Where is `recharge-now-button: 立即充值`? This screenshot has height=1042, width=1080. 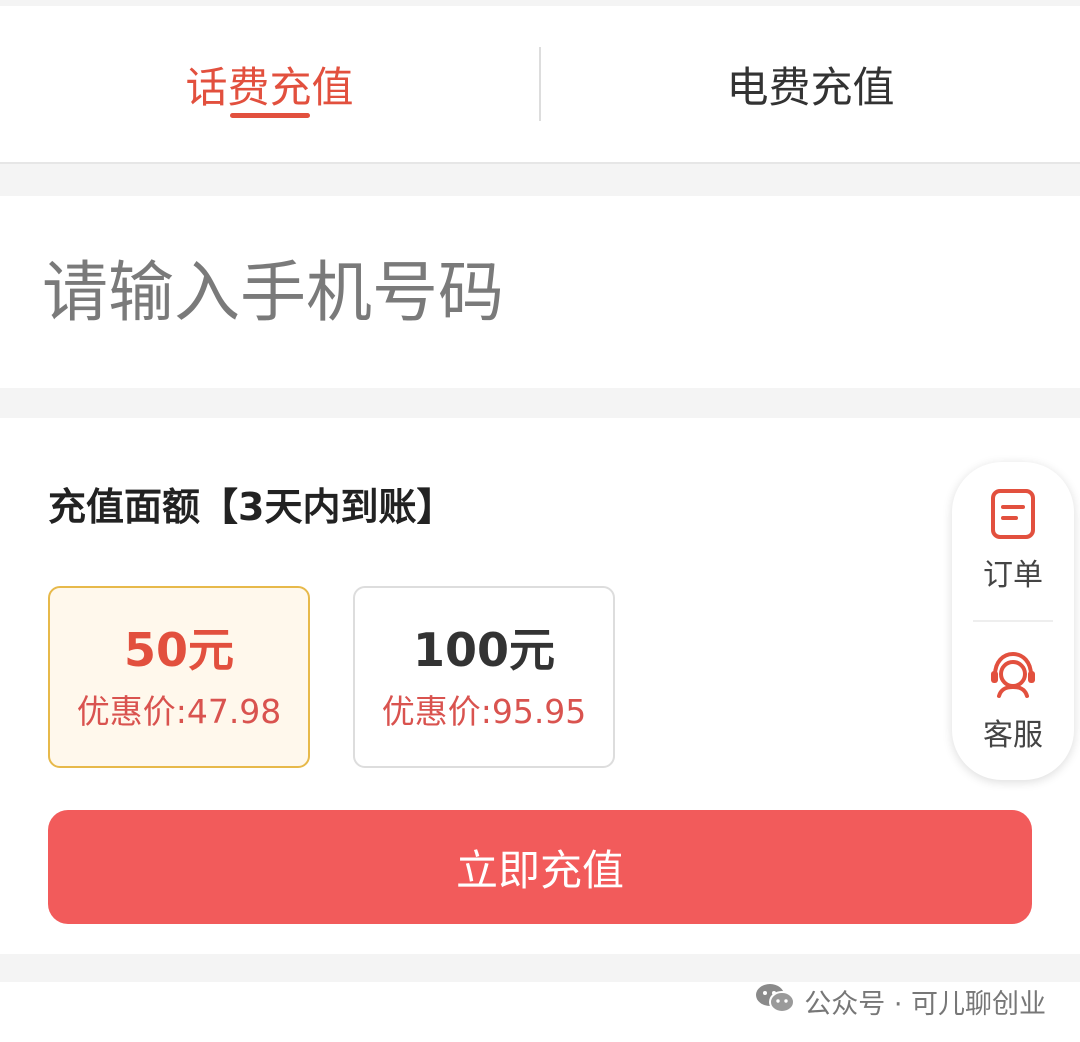 recharge-now-button: 立即充值 is located at coordinates (540, 867).